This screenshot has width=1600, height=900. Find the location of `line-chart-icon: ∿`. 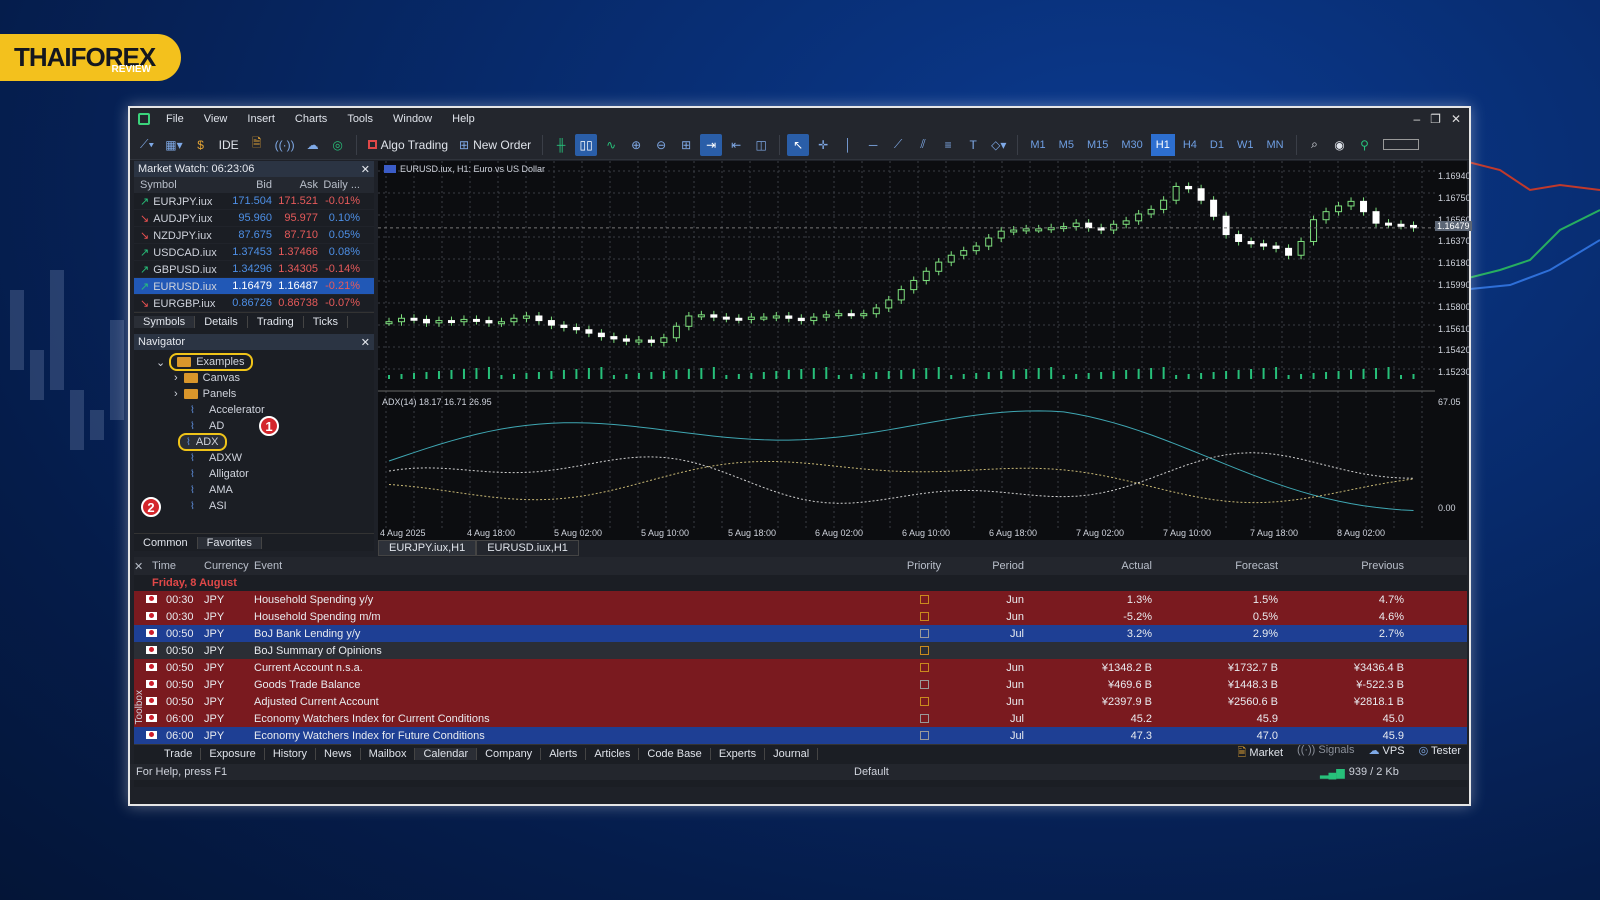

line-chart-icon: ∿ is located at coordinates (611, 145).